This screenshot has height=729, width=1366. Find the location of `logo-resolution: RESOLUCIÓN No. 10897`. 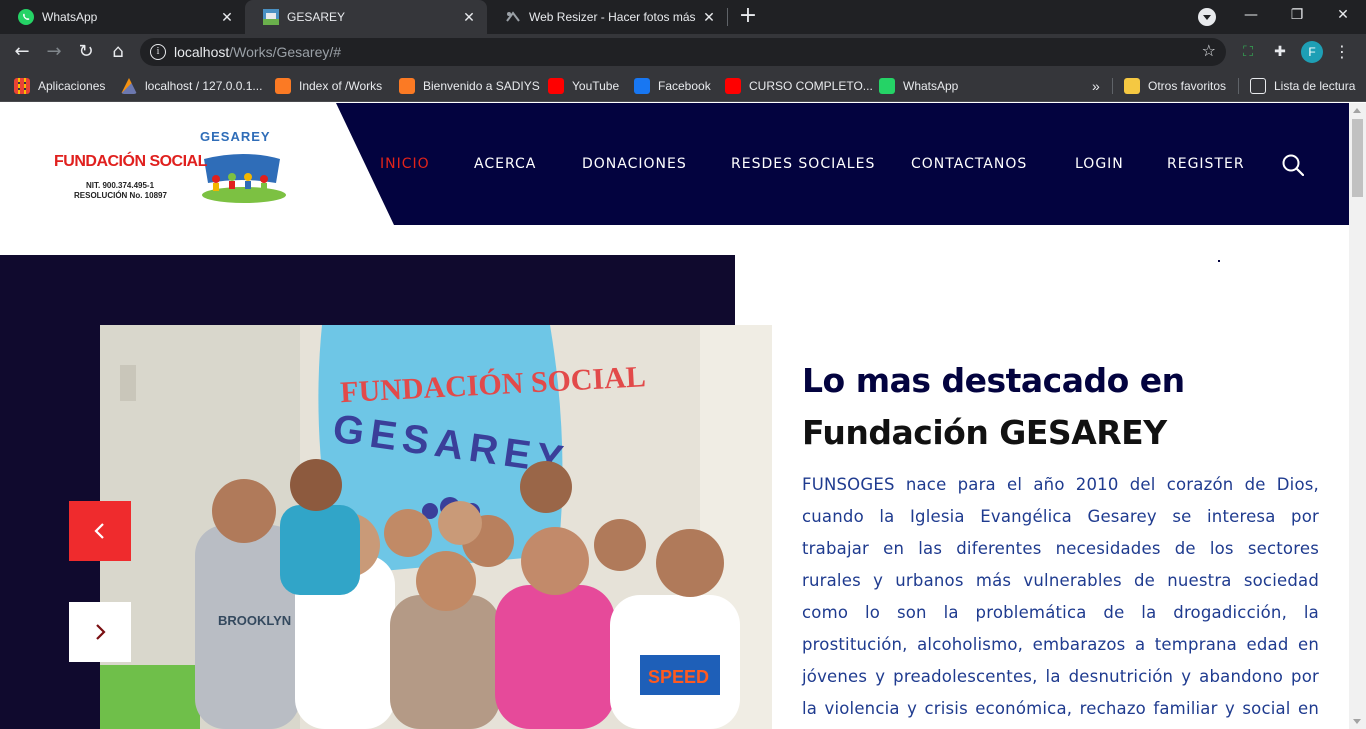

logo-resolution: RESOLUCIÓN No. 10897 is located at coordinates (120, 195).